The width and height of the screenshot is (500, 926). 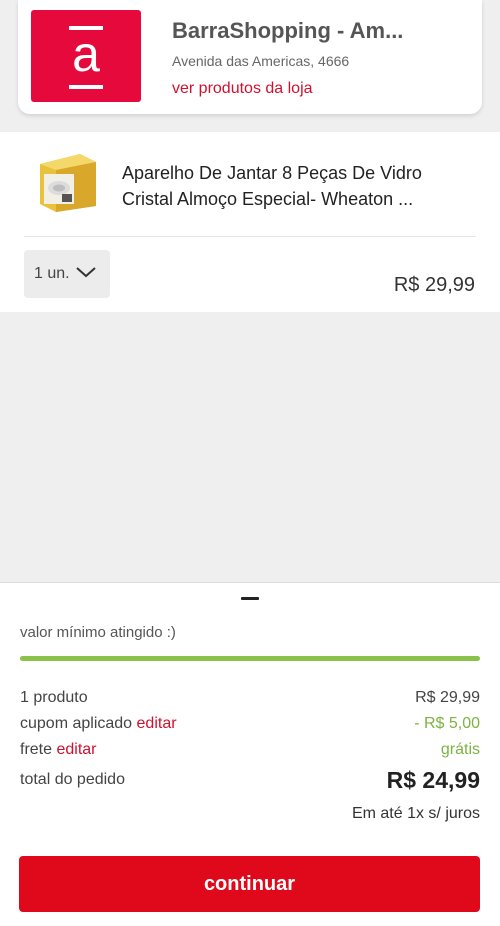 I want to click on installments-info: Em até 1x s/ juros, so click(x=415, y=813).